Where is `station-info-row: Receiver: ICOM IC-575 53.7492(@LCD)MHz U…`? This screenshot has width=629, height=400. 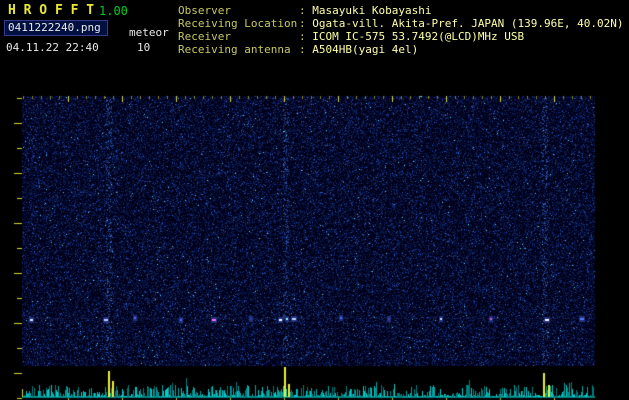 station-info-row: Receiver: ICOM IC-575 53.7492(@LCD)MHz U… is located at coordinates (401, 36).